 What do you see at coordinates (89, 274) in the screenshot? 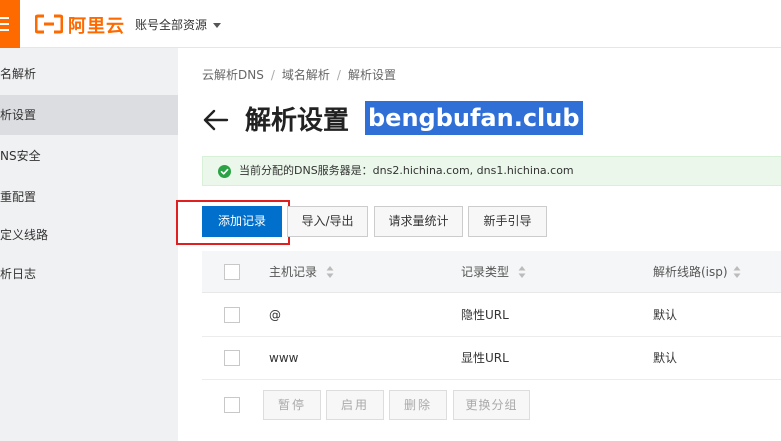
I see `sidebar-item-logs: 析日志` at bounding box center [89, 274].